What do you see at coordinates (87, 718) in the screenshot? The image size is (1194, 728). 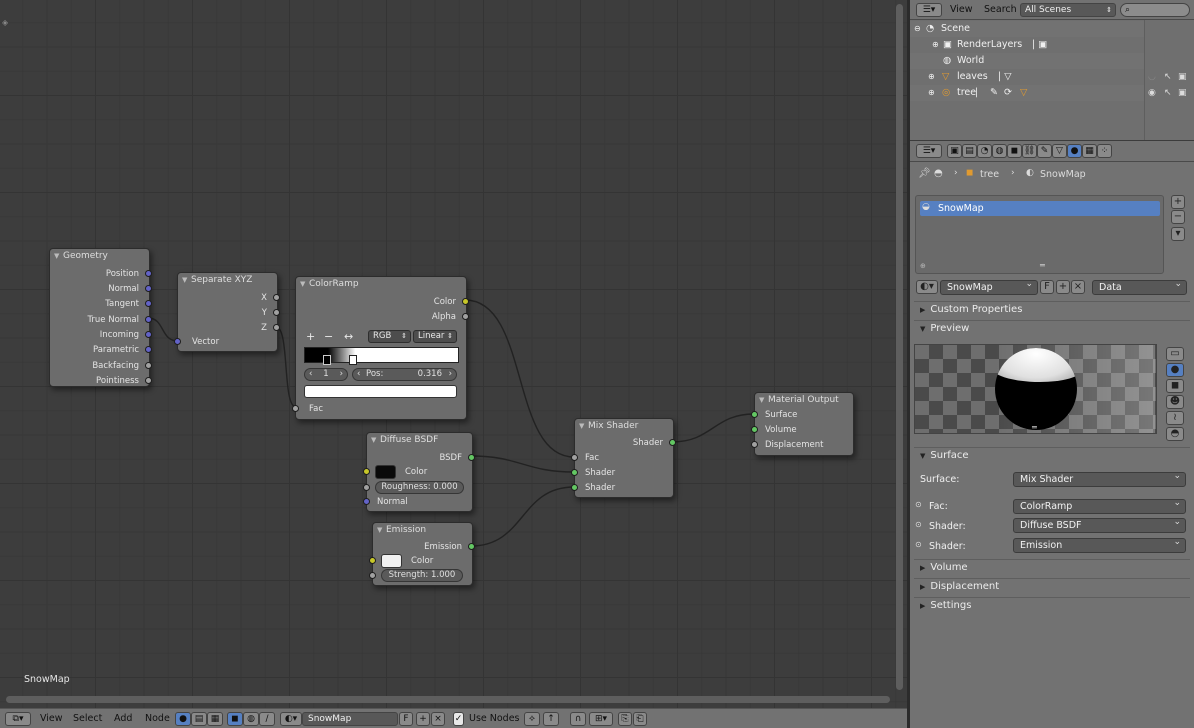 I see `menu-select: Select` at bounding box center [87, 718].